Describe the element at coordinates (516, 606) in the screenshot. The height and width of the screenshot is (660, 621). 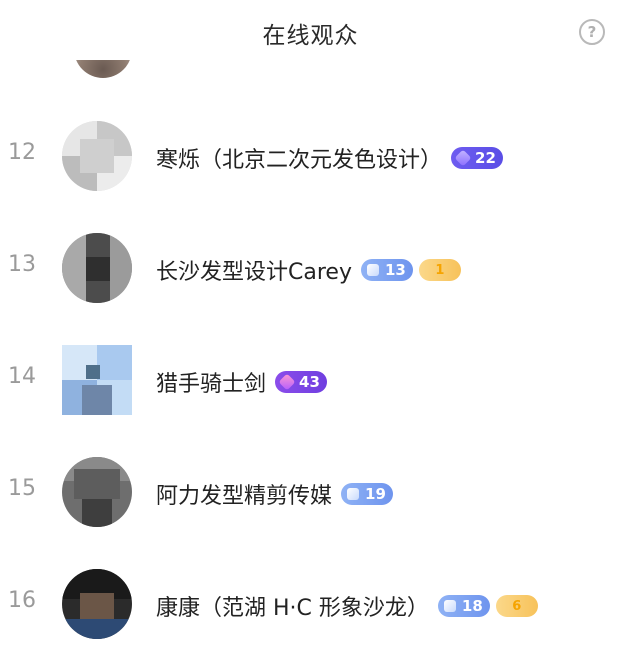
I see `fan-badge: 6` at that location.